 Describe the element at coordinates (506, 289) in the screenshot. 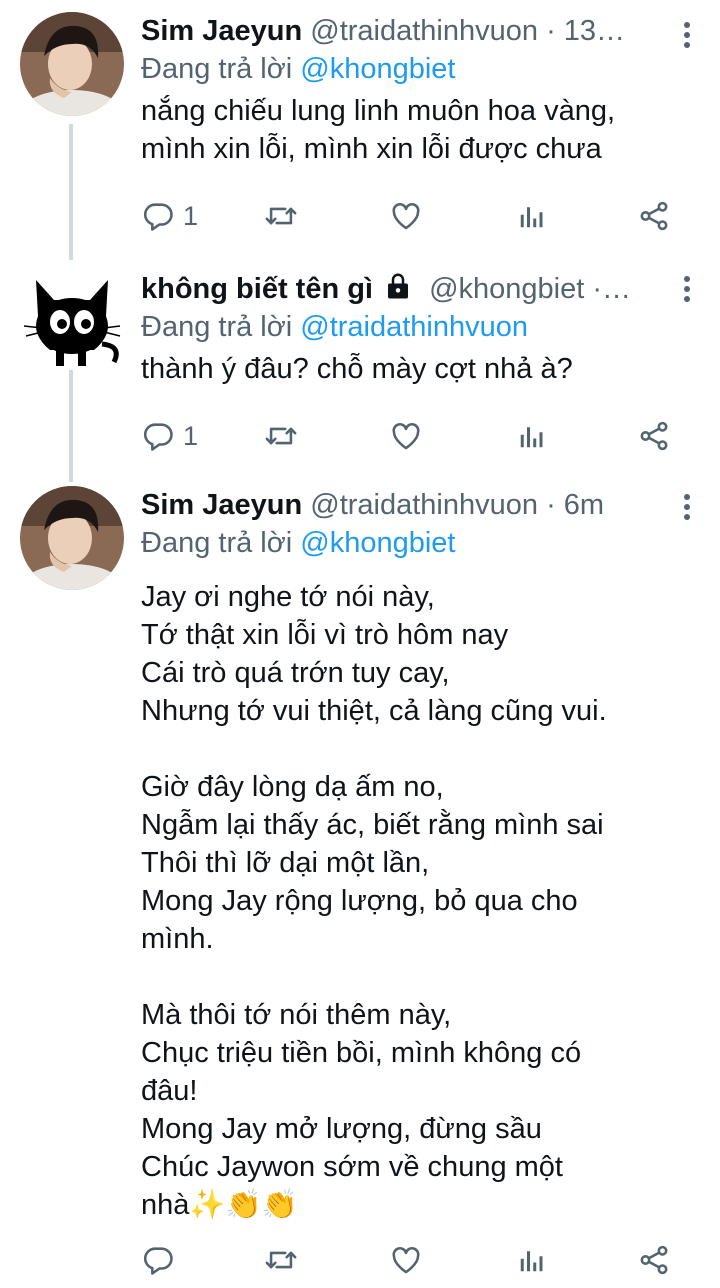

I see `user-handle: @khongbiet` at that location.